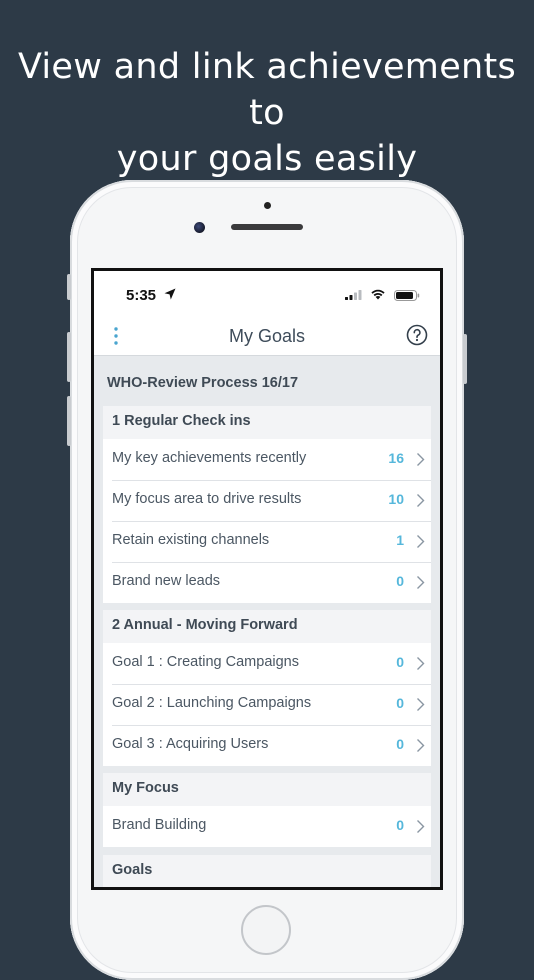 The height and width of the screenshot is (980, 534). Describe the element at coordinates (407, 295) in the screenshot. I see `battery-icon` at that location.